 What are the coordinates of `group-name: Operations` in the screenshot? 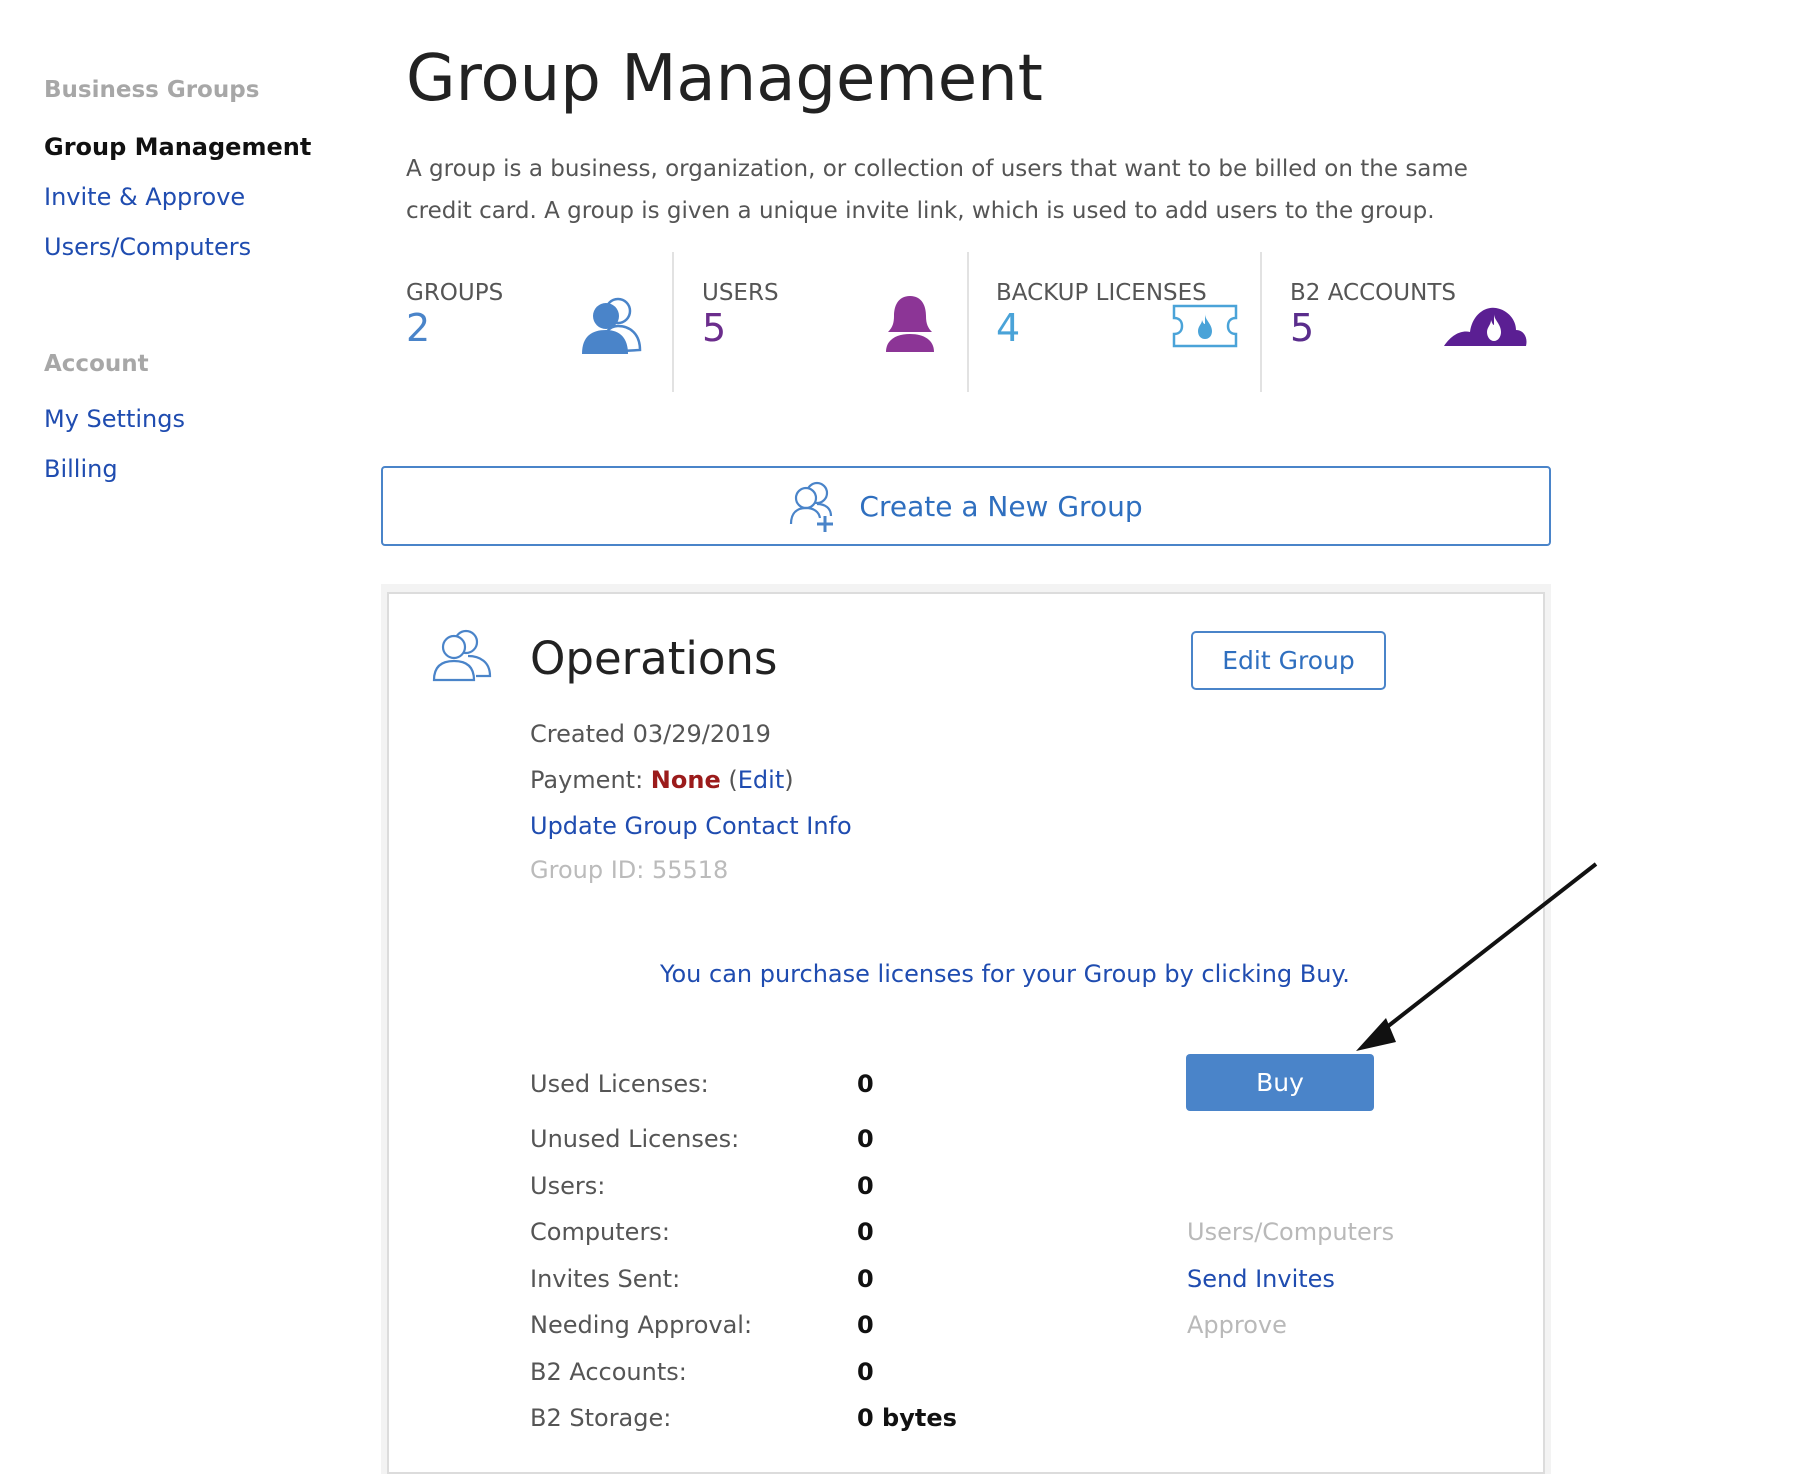 It's located at (654, 658).